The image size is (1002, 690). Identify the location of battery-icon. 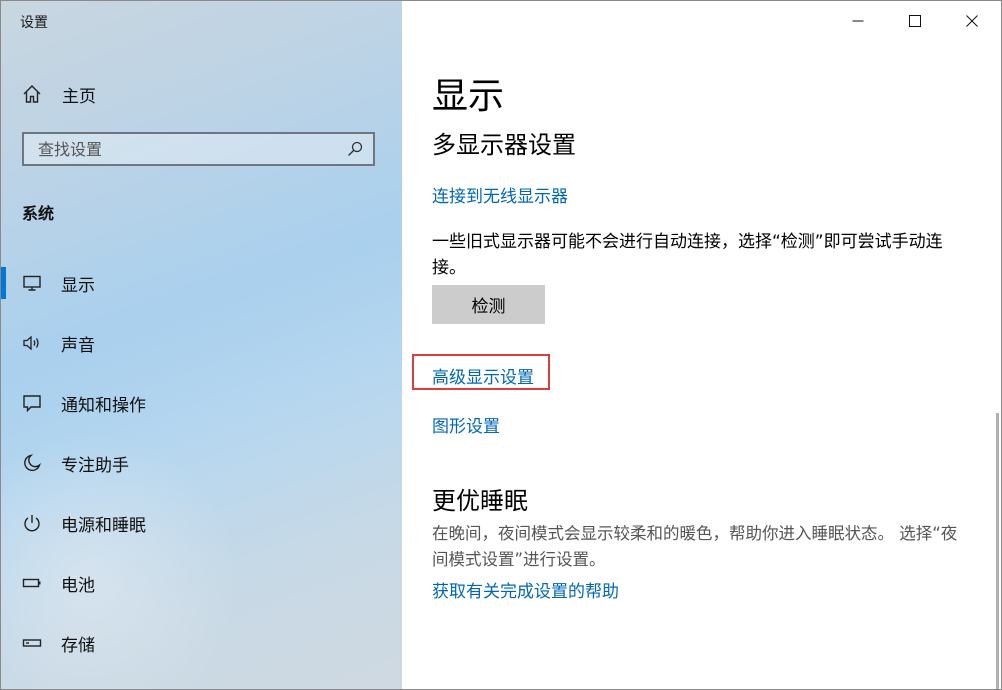
(32, 583).